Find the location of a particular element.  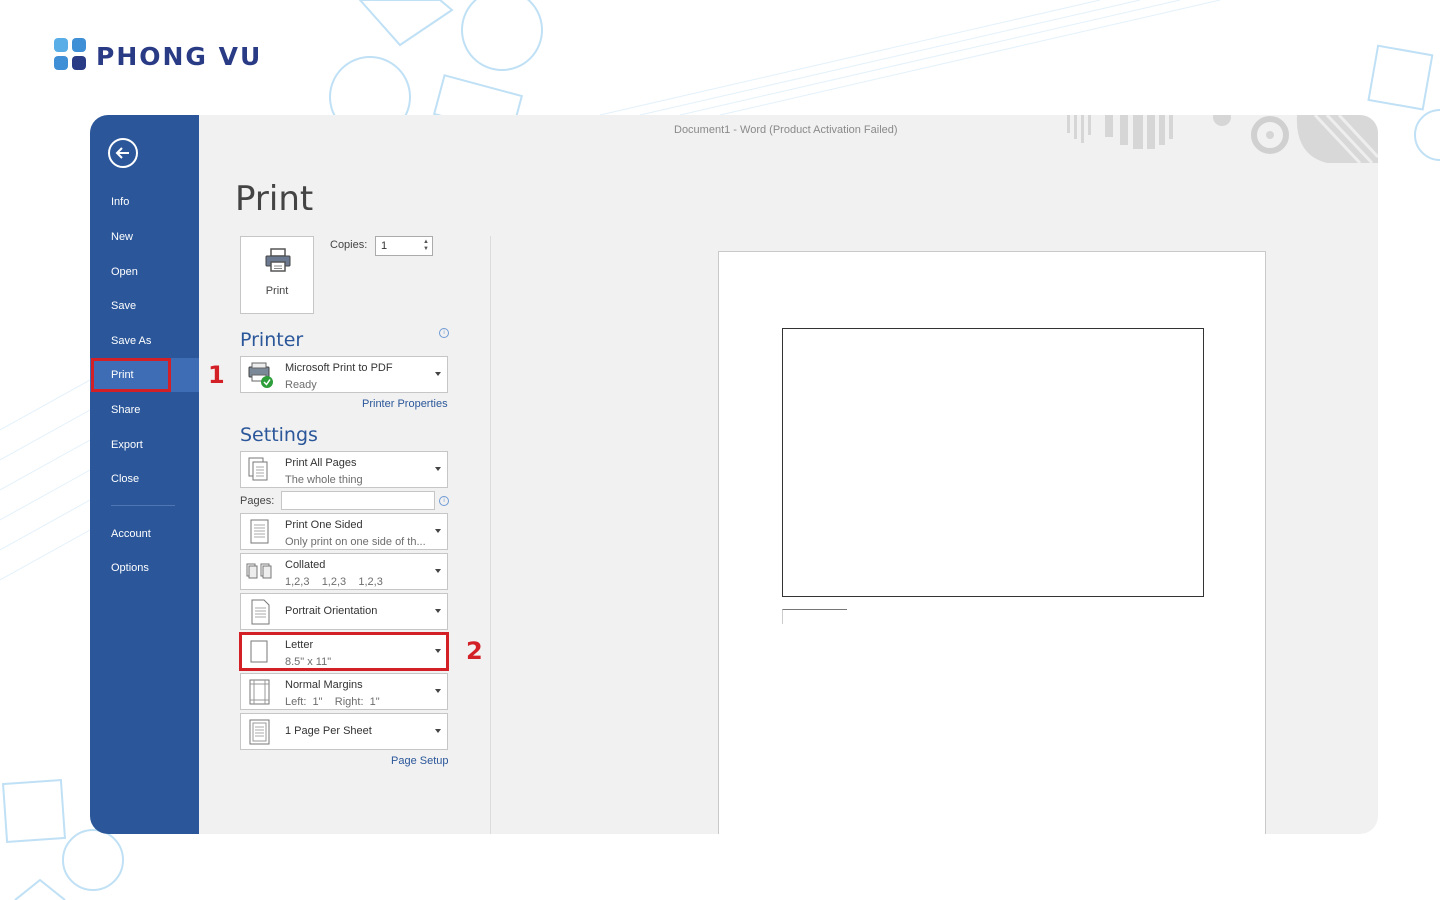

pages-label: Pages: is located at coordinates (257, 501).